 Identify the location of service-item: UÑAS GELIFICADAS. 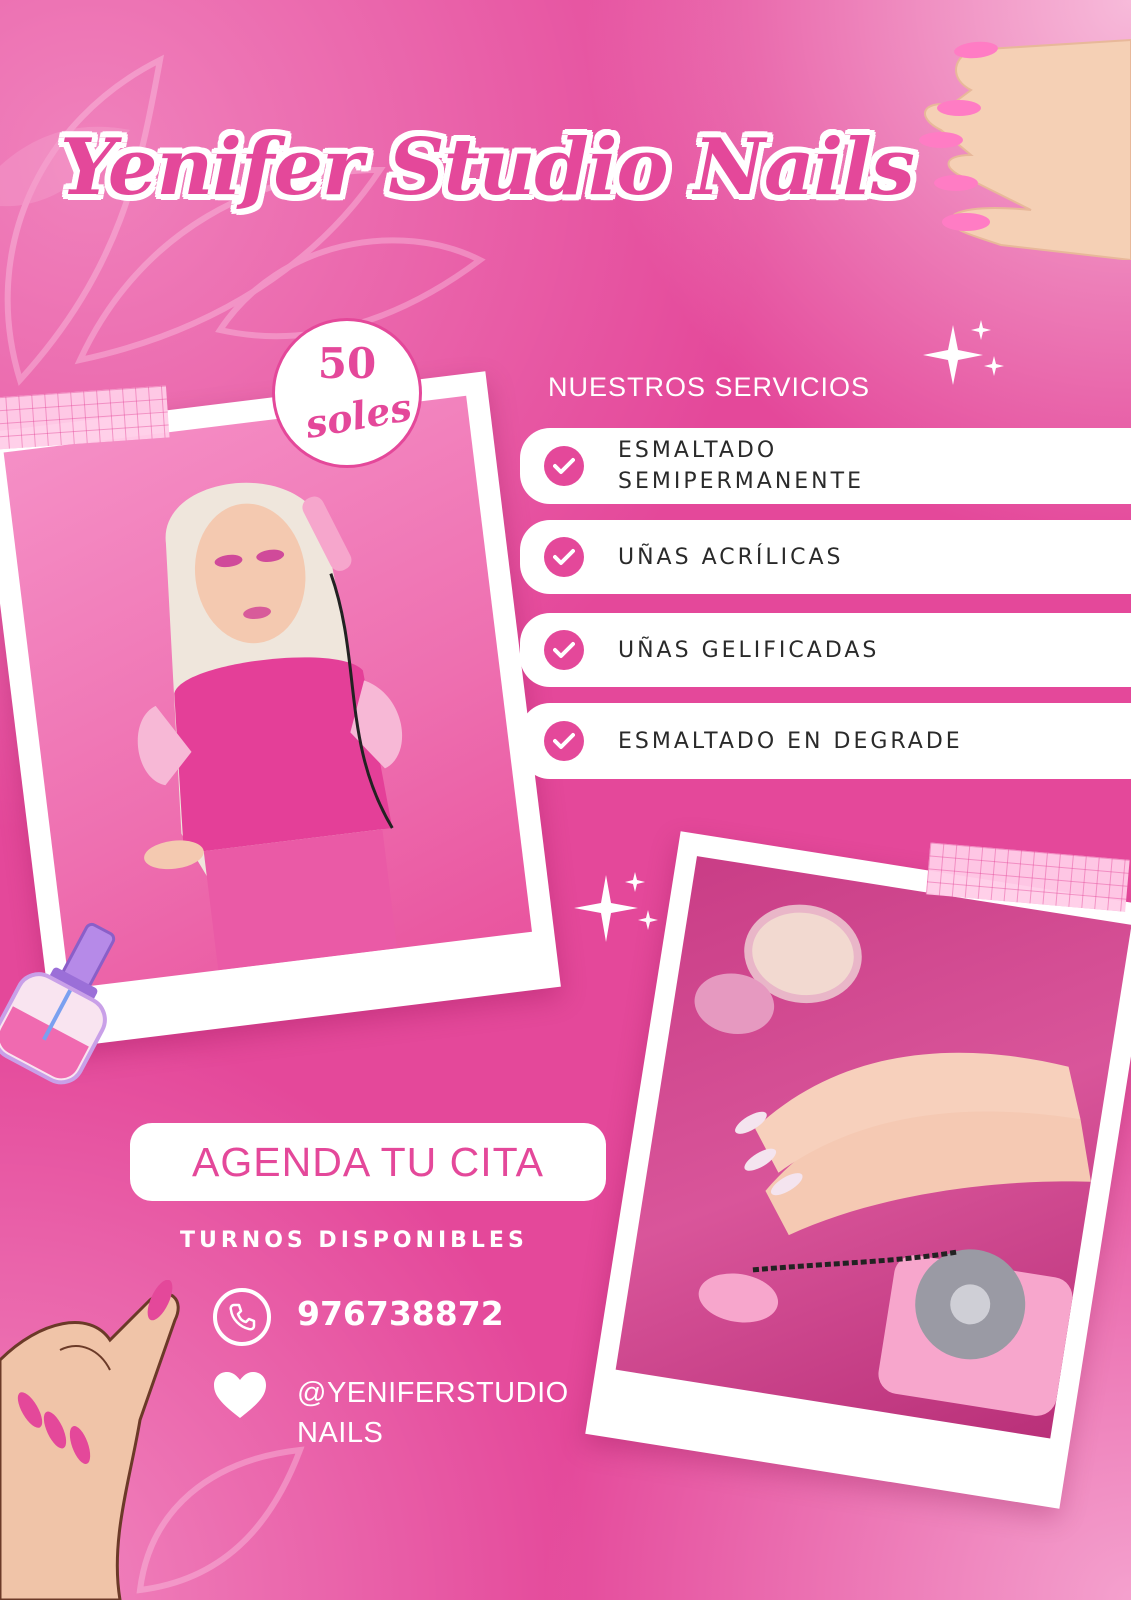
(825, 650).